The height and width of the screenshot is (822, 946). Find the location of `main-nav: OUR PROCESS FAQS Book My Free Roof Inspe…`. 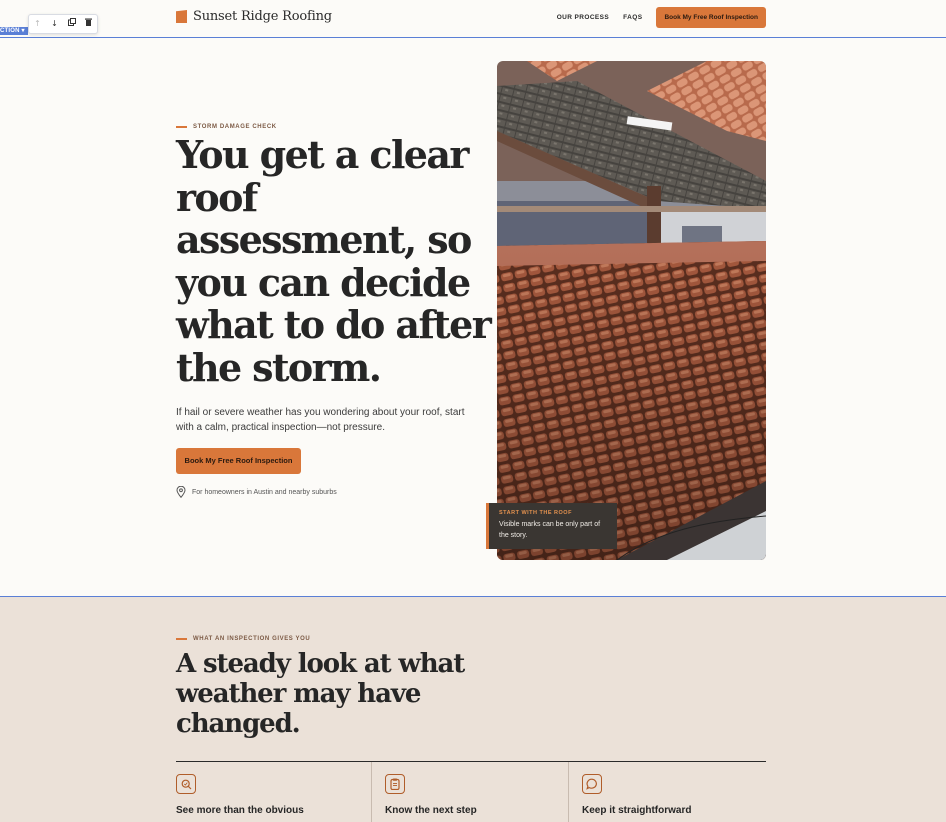

main-nav: OUR PROCESS FAQS Book My Free Roof Inspe… is located at coordinates (661, 17).